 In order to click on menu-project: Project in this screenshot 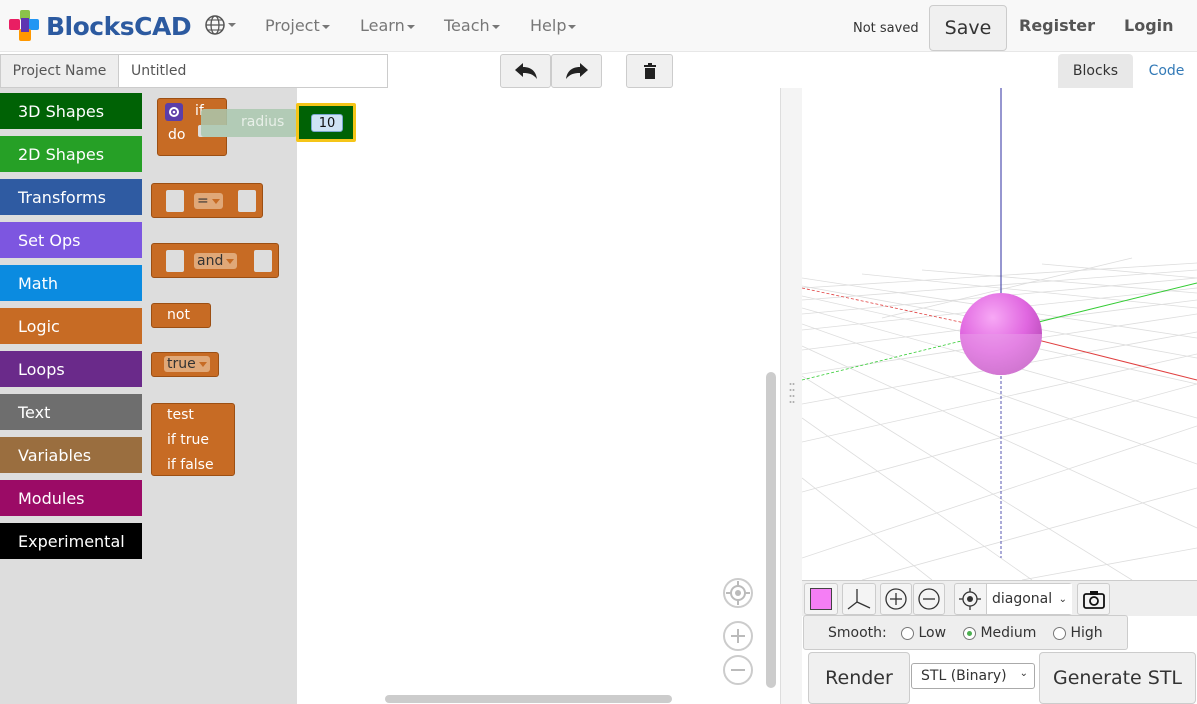, I will do `click(297, 25)`.